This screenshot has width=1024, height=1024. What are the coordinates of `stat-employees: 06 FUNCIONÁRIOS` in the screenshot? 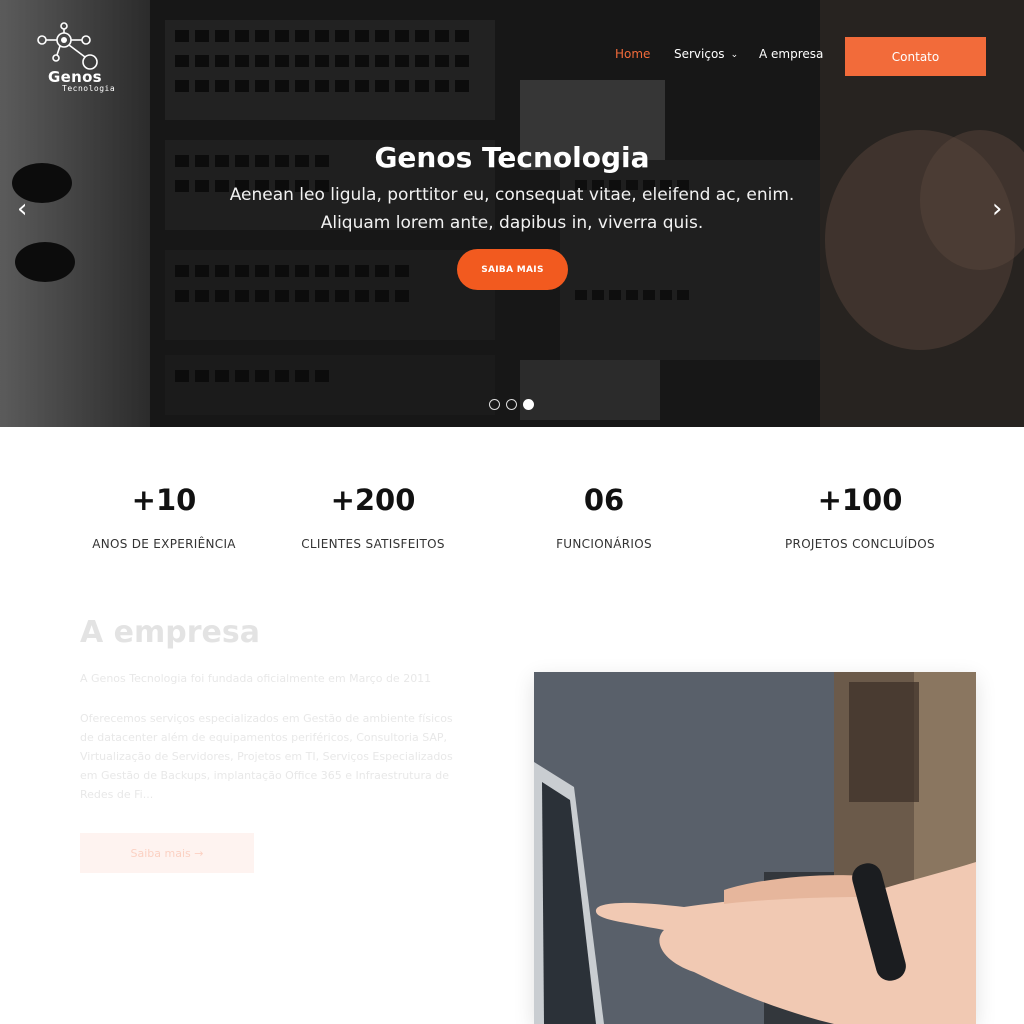 It's located at (604, 517).